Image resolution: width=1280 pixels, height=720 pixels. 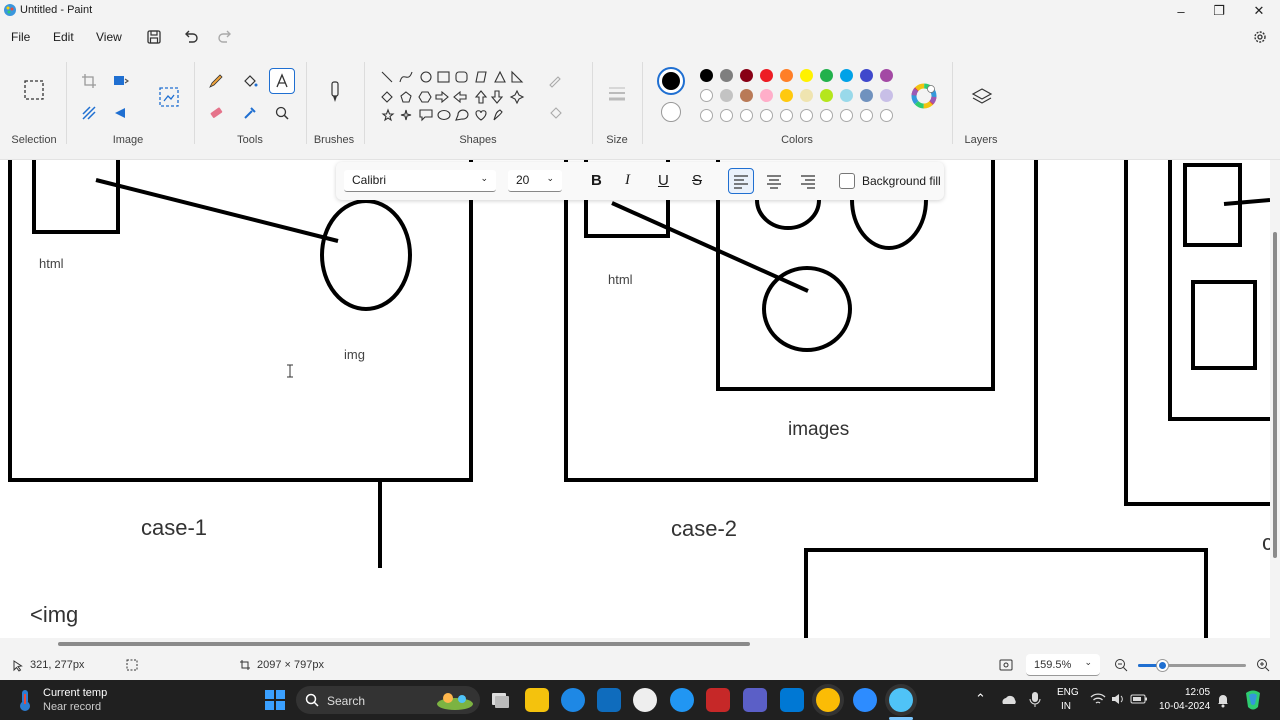 I want to click on select-tool, so click(x=34, y=90).